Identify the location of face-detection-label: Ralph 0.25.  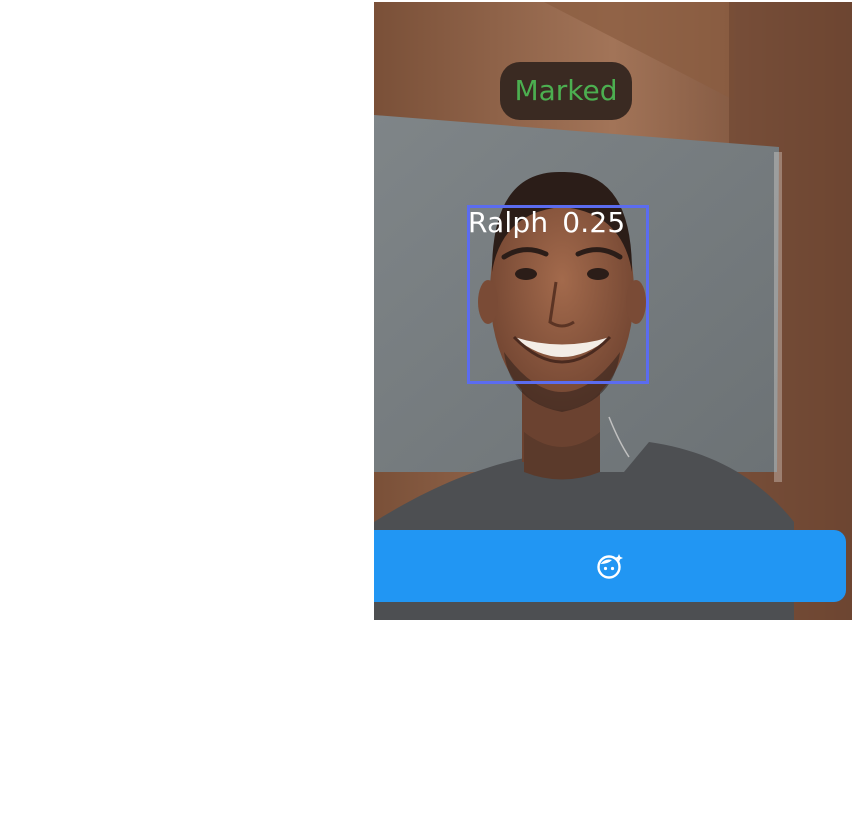
(546, 223).